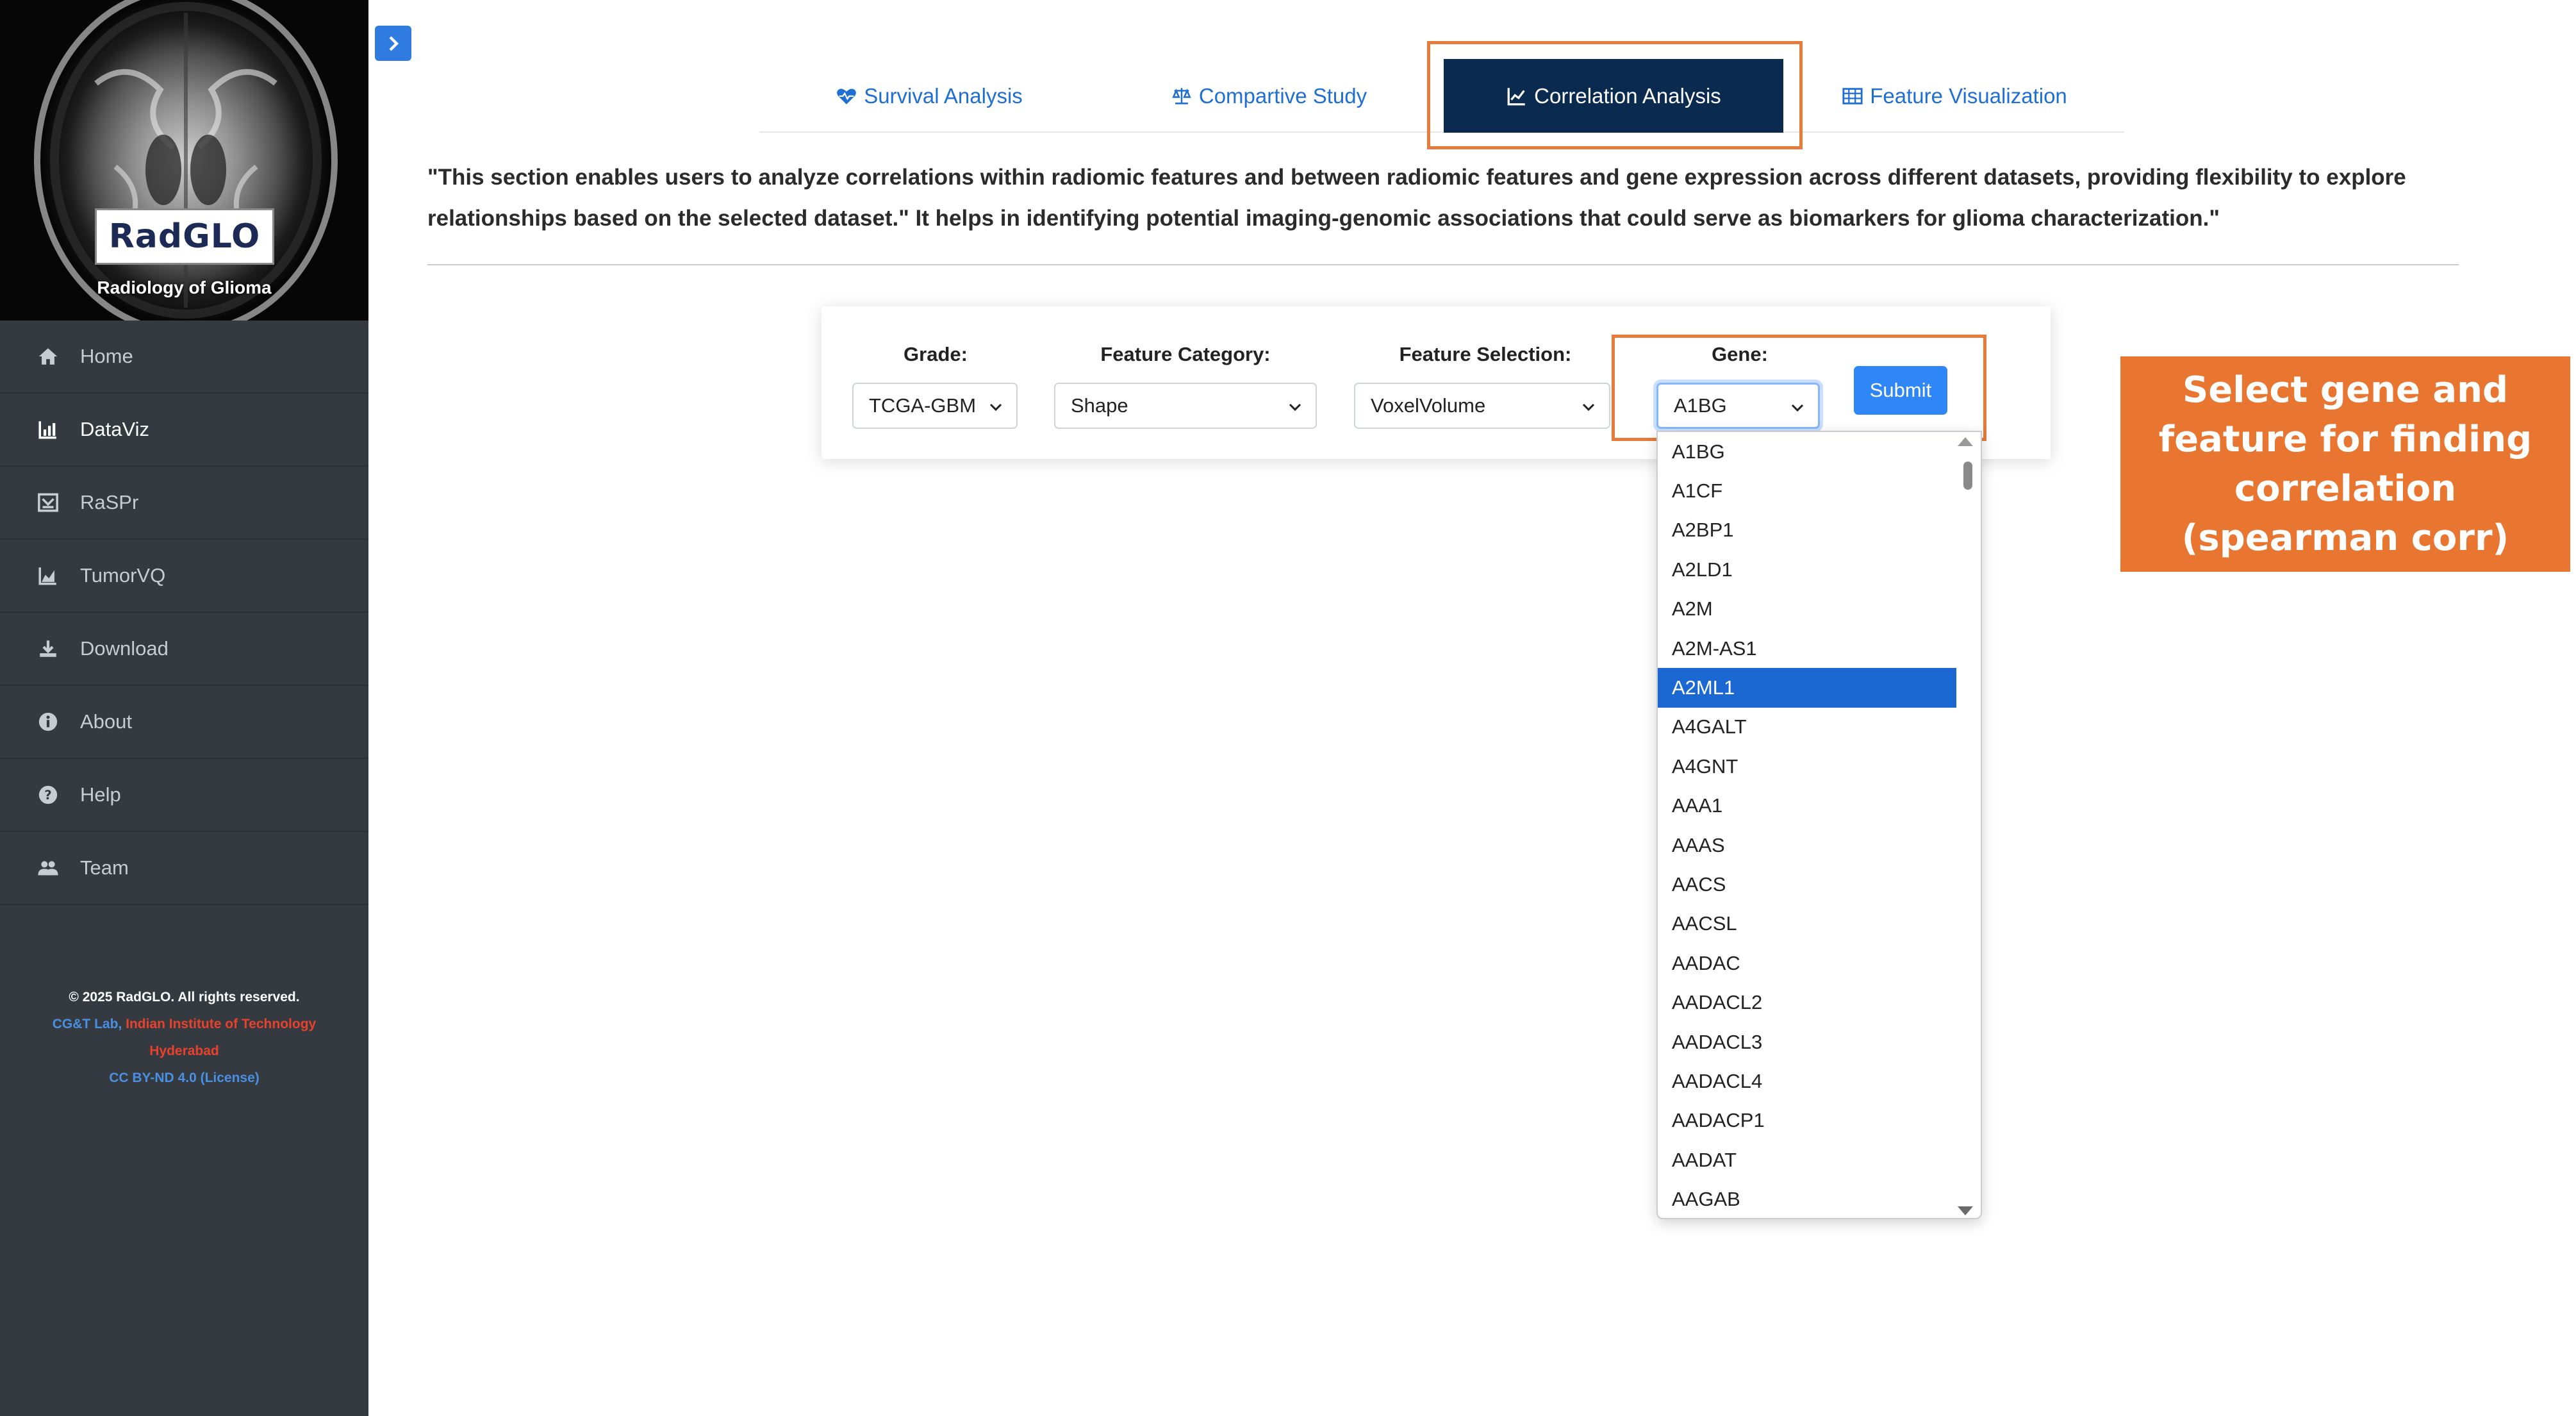 This screenshot has width=2576, height=1416. I want to click on brand-logo: RadGLO Radiology of Glioma, so click(184, 160).